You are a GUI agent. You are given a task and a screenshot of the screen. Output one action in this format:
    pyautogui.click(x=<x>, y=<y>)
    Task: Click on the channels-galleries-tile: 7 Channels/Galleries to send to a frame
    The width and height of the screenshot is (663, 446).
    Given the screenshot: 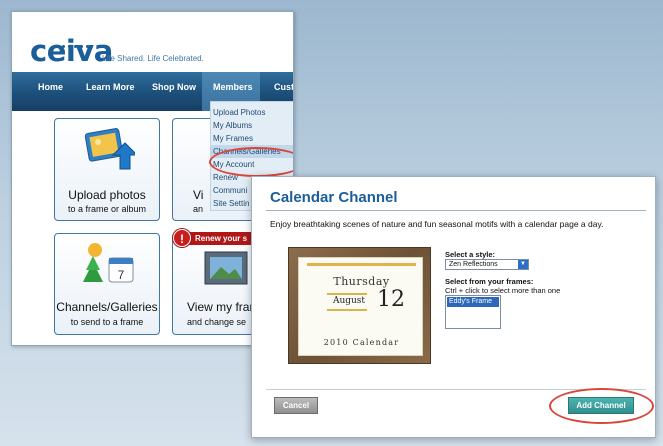 What is the action you would take?
    pyautogui.click(x=107, y=284)
    